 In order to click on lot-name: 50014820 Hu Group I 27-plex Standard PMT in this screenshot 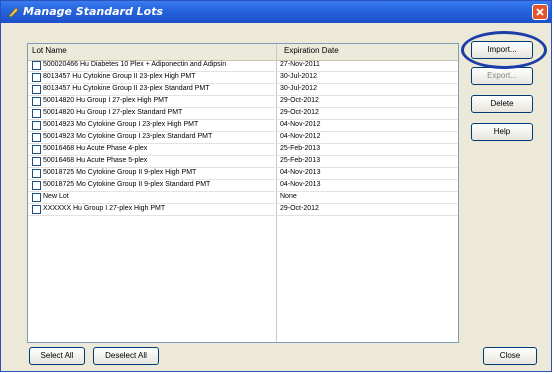, I will do `click(113, 112)`.